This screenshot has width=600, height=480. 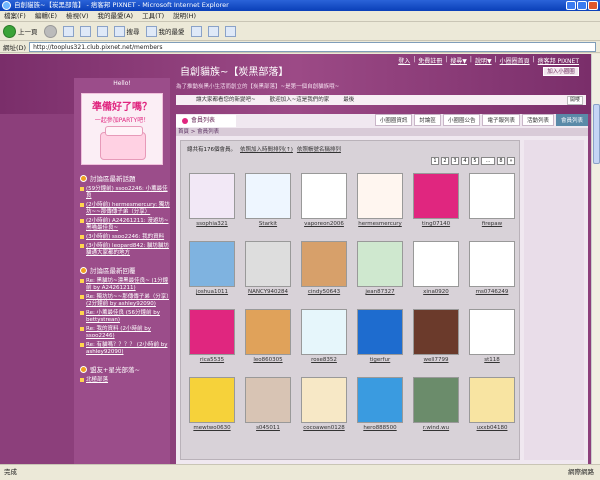 What do you see at coordinates (125, 380) in the screenshot?
I see `list-item: 北極部落` at bounding box center [125, 380].